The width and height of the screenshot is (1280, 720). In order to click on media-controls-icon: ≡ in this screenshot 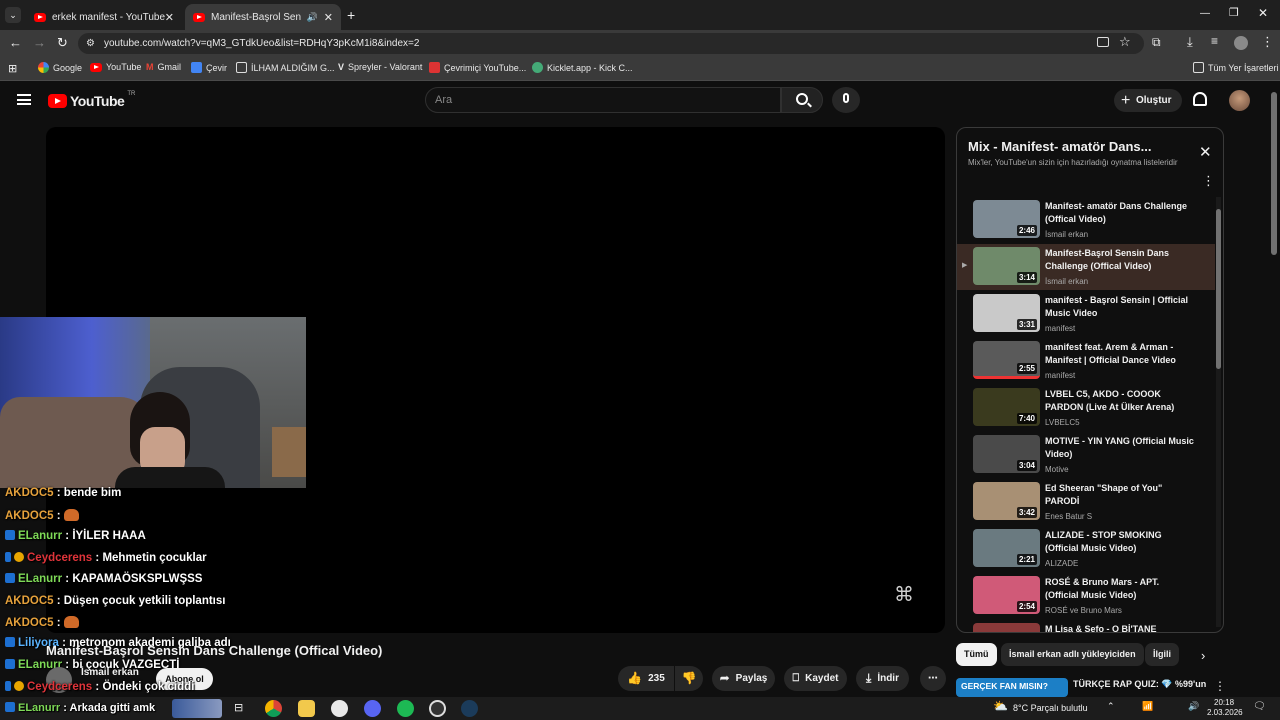, I will do `click(1214, 41)`.